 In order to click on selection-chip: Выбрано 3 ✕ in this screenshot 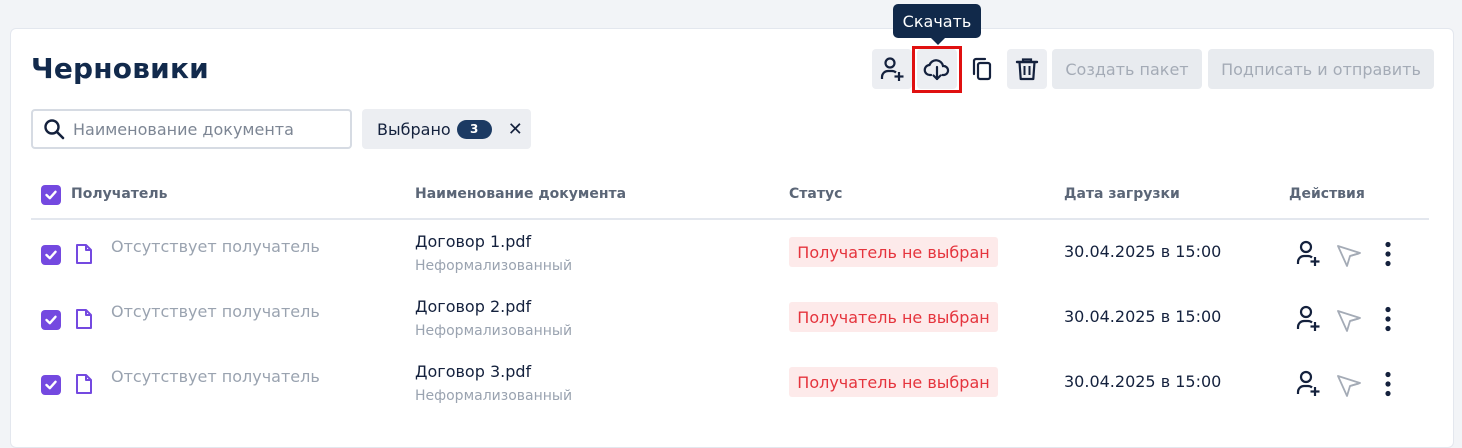, I will do `click(446, 129)`.